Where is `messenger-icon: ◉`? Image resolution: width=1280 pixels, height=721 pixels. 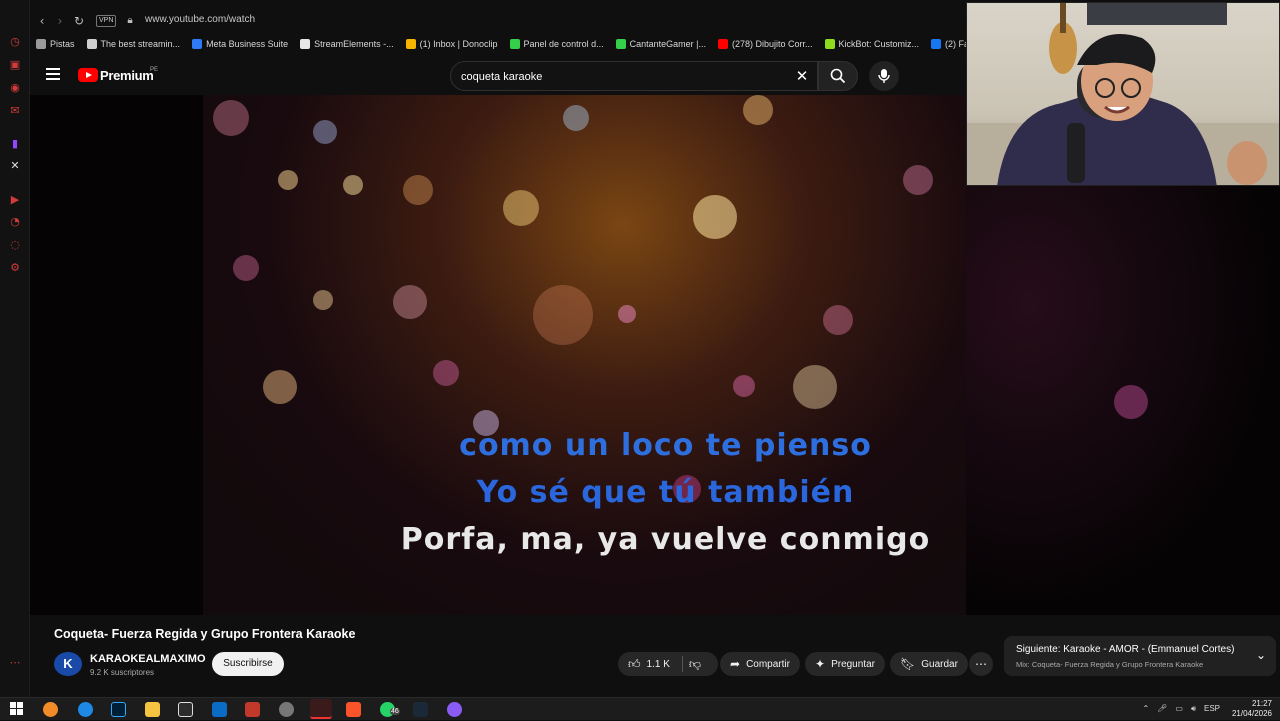 messenger-icon: ◉ is located at coordinates (15, 88).